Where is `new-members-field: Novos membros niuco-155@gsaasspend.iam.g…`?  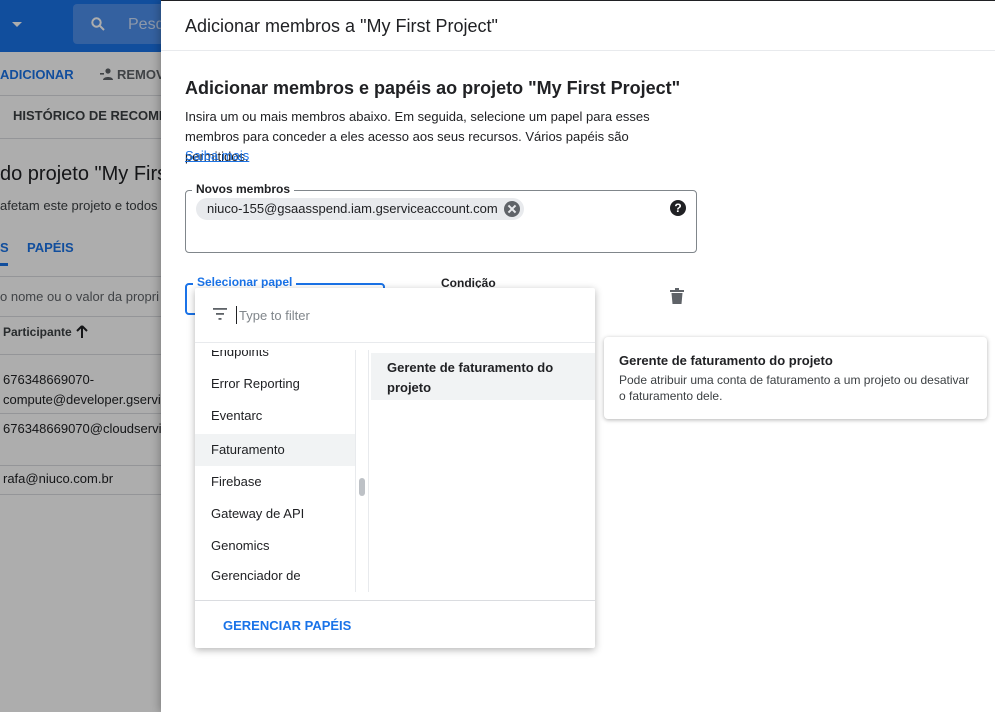
new-members-field: Novos membros niuco-155@gsaasspend.iam.g… is located at coordinates (441, 217).